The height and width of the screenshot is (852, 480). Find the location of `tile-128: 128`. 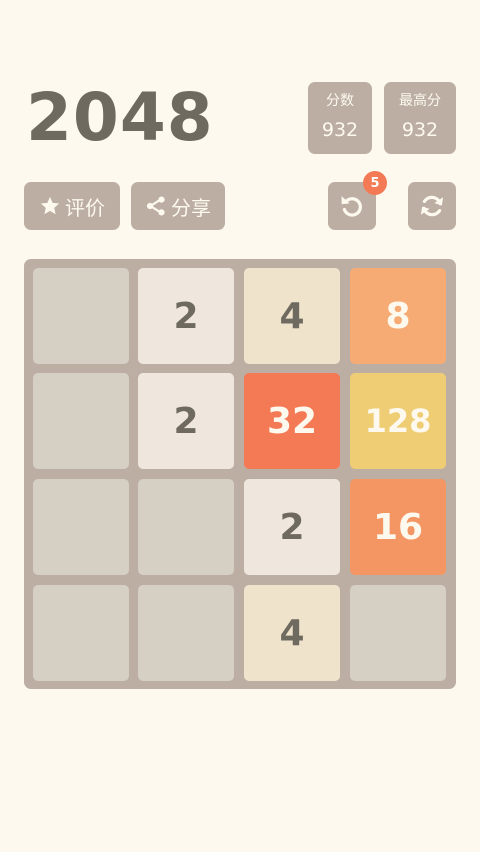

tile-128: 128 is located at coordinates (398, 421).